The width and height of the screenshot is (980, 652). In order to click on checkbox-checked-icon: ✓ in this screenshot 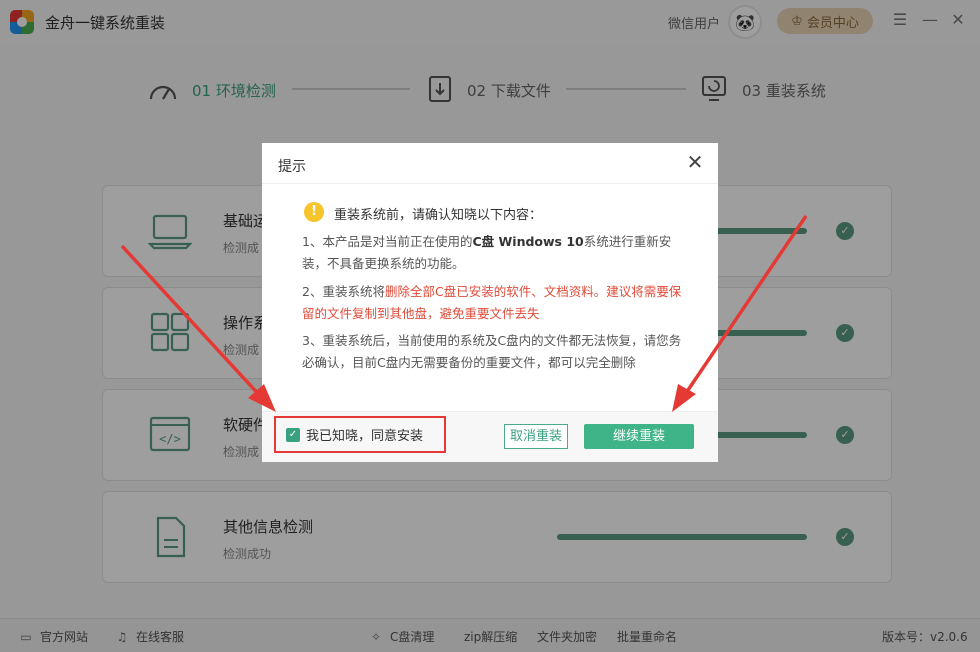, I will do `click(293, 434)`.